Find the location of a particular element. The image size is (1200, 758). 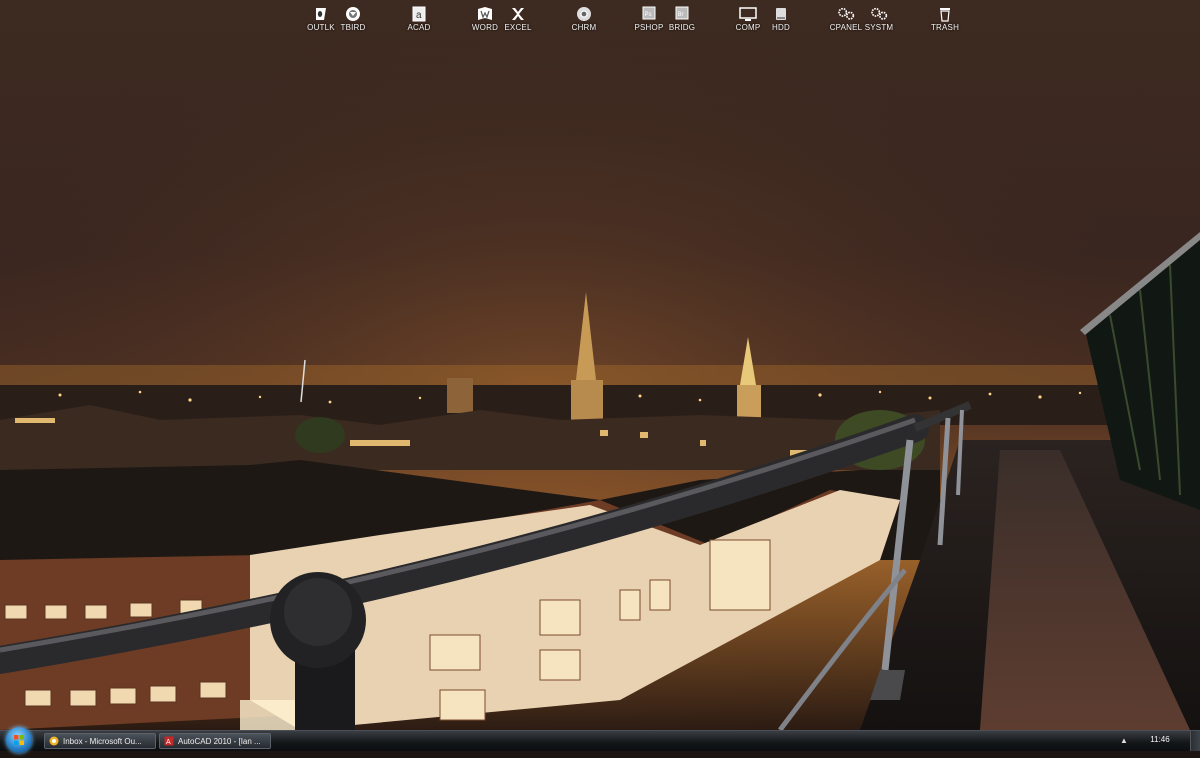

thunderbird-icon is located at coordinates (353, 14).